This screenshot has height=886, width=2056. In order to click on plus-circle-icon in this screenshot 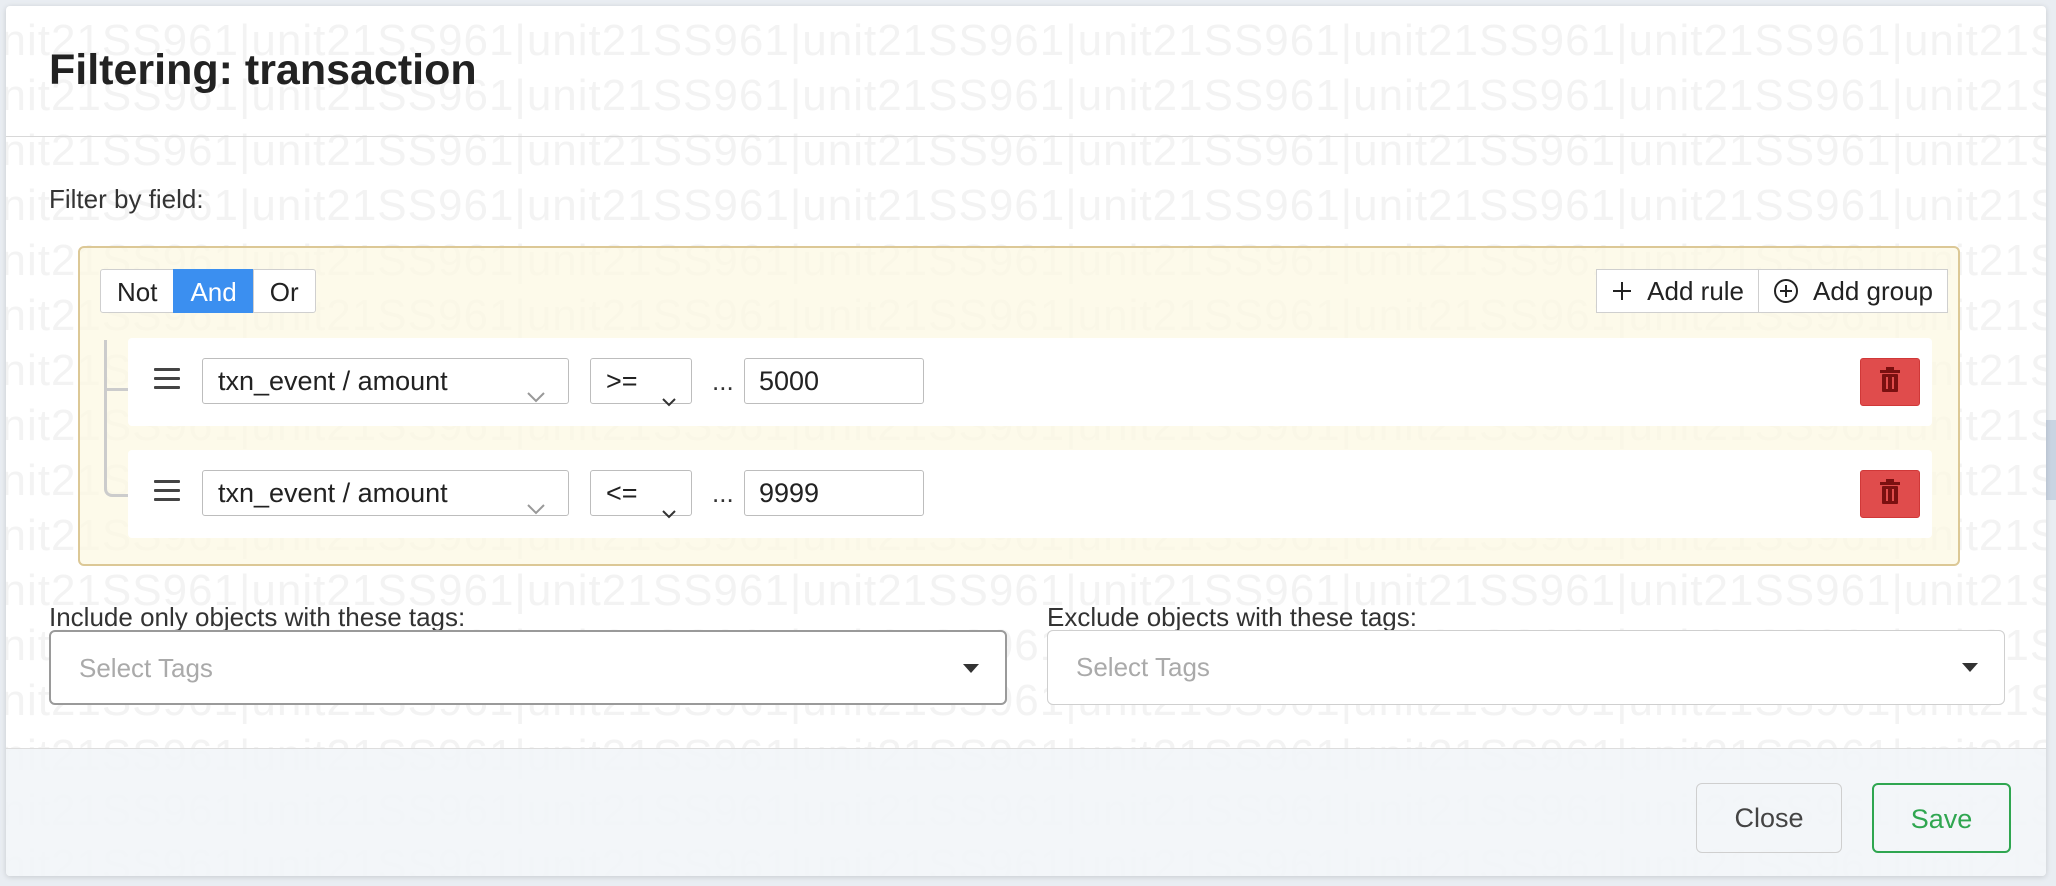, I will do `click(1786, 291)`.